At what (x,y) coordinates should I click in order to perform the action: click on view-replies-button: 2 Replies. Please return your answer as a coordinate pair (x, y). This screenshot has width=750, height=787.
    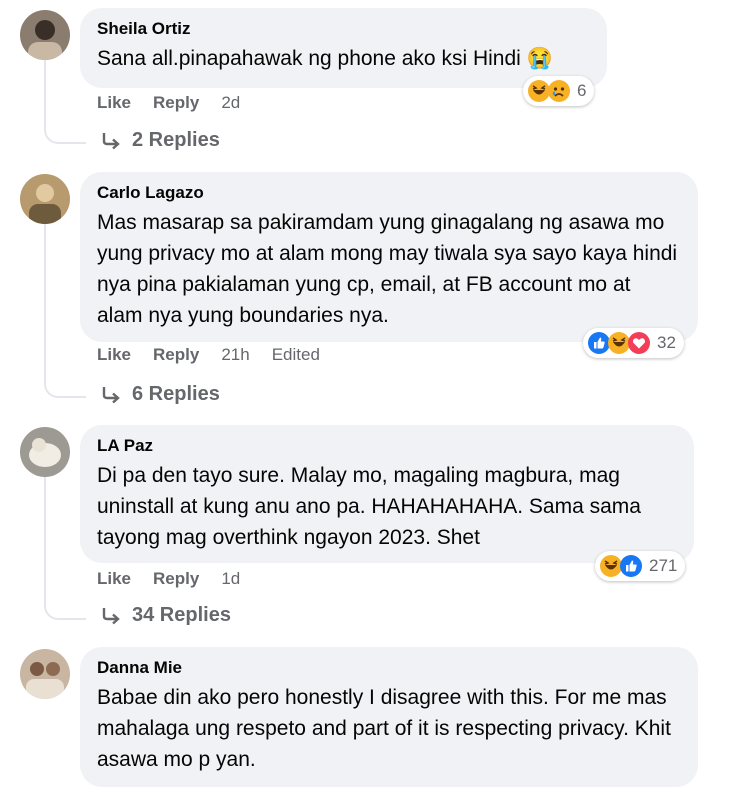
    Looking at the image, I should click on (160, 140).